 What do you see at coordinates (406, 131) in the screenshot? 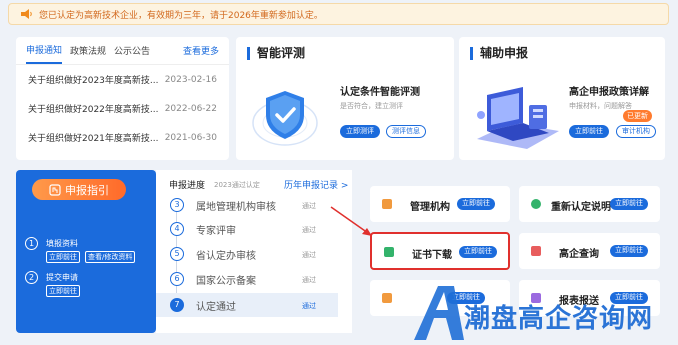
I see `eval-info-button: 测评信息` at bounding box center [406, 131].